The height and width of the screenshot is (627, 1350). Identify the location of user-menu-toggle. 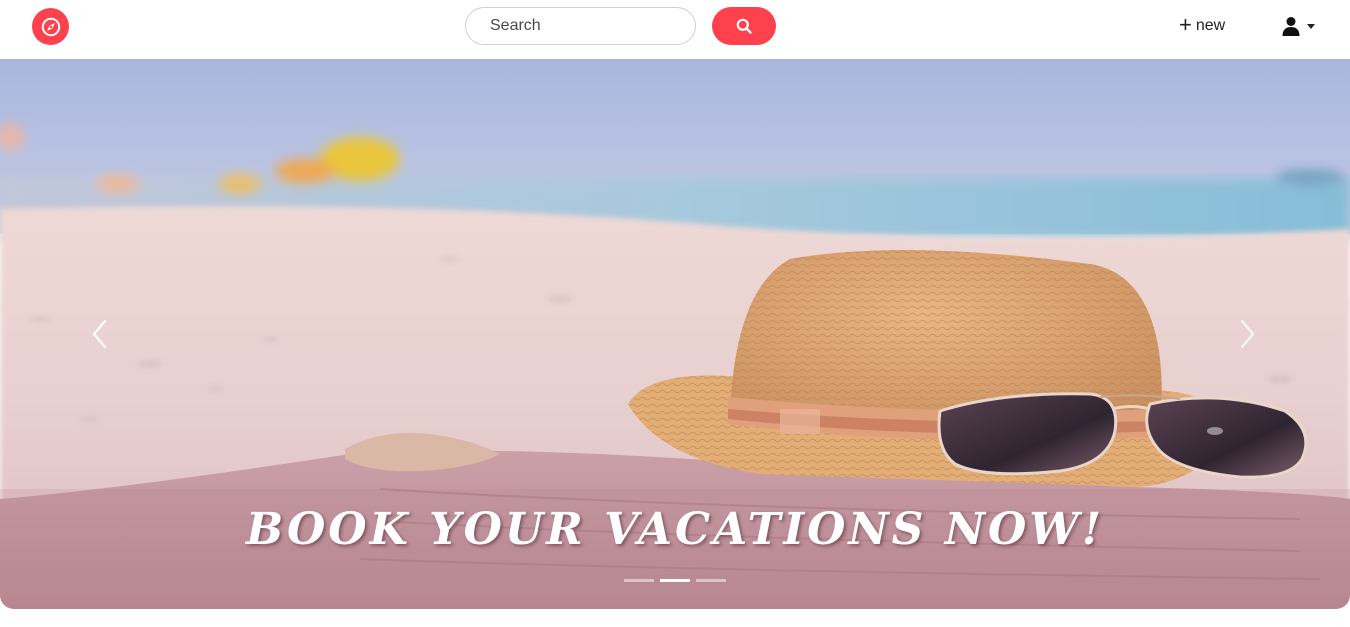
(1298, 26).